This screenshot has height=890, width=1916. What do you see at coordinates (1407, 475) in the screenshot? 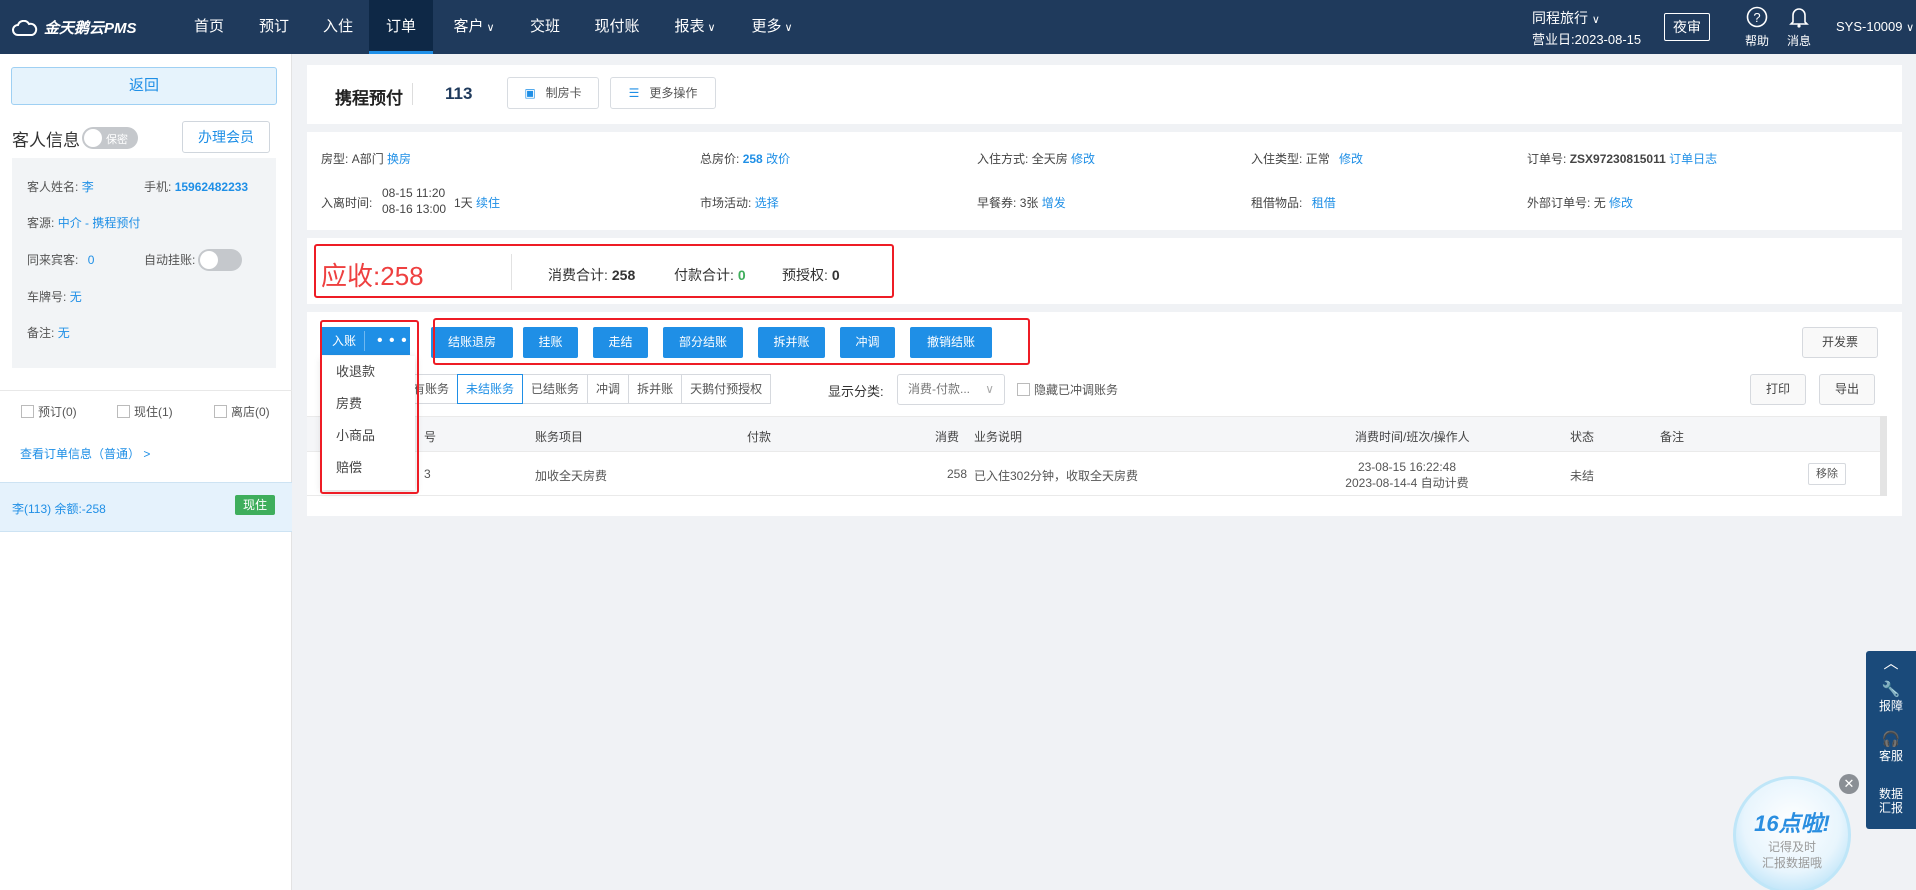
I see `cell-time: 23-08-15 16:22:48 2023-08-14-4 自动计费` at bounding box center [1407, 475].